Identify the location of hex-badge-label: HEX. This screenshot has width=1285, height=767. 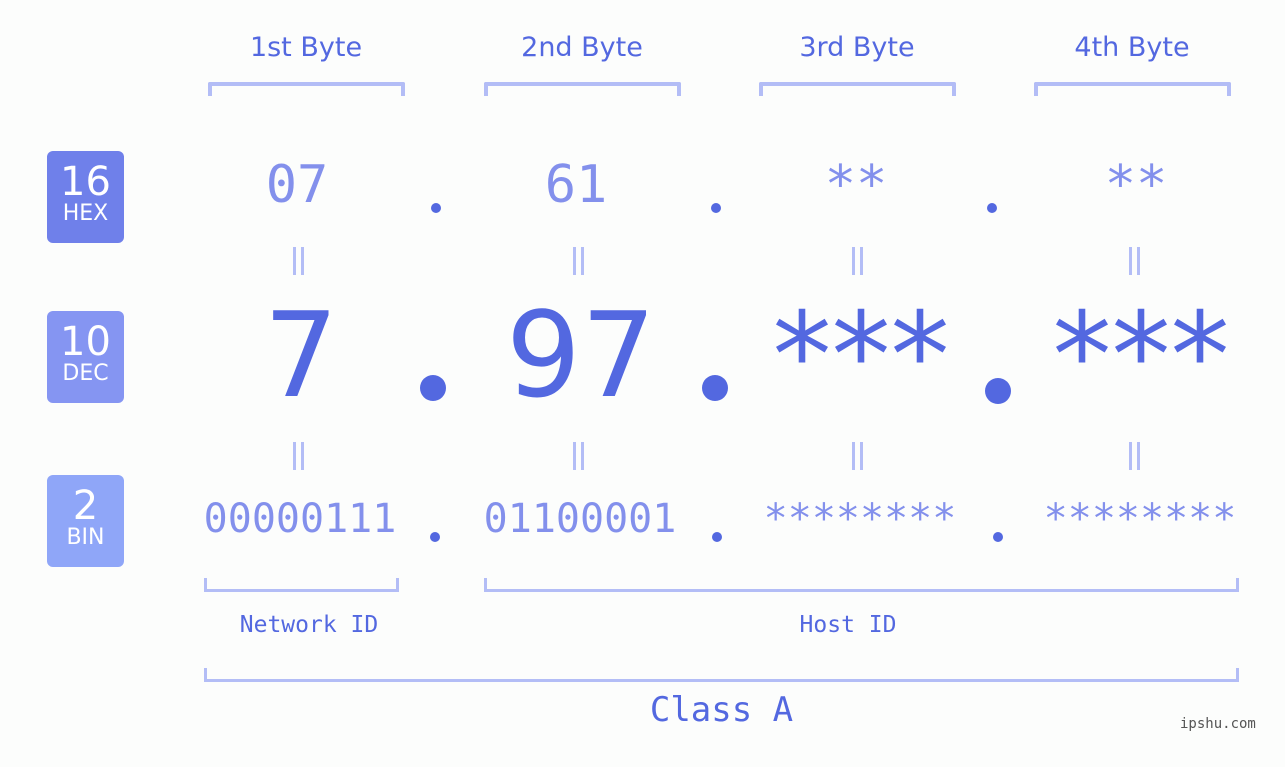
(85, 213).